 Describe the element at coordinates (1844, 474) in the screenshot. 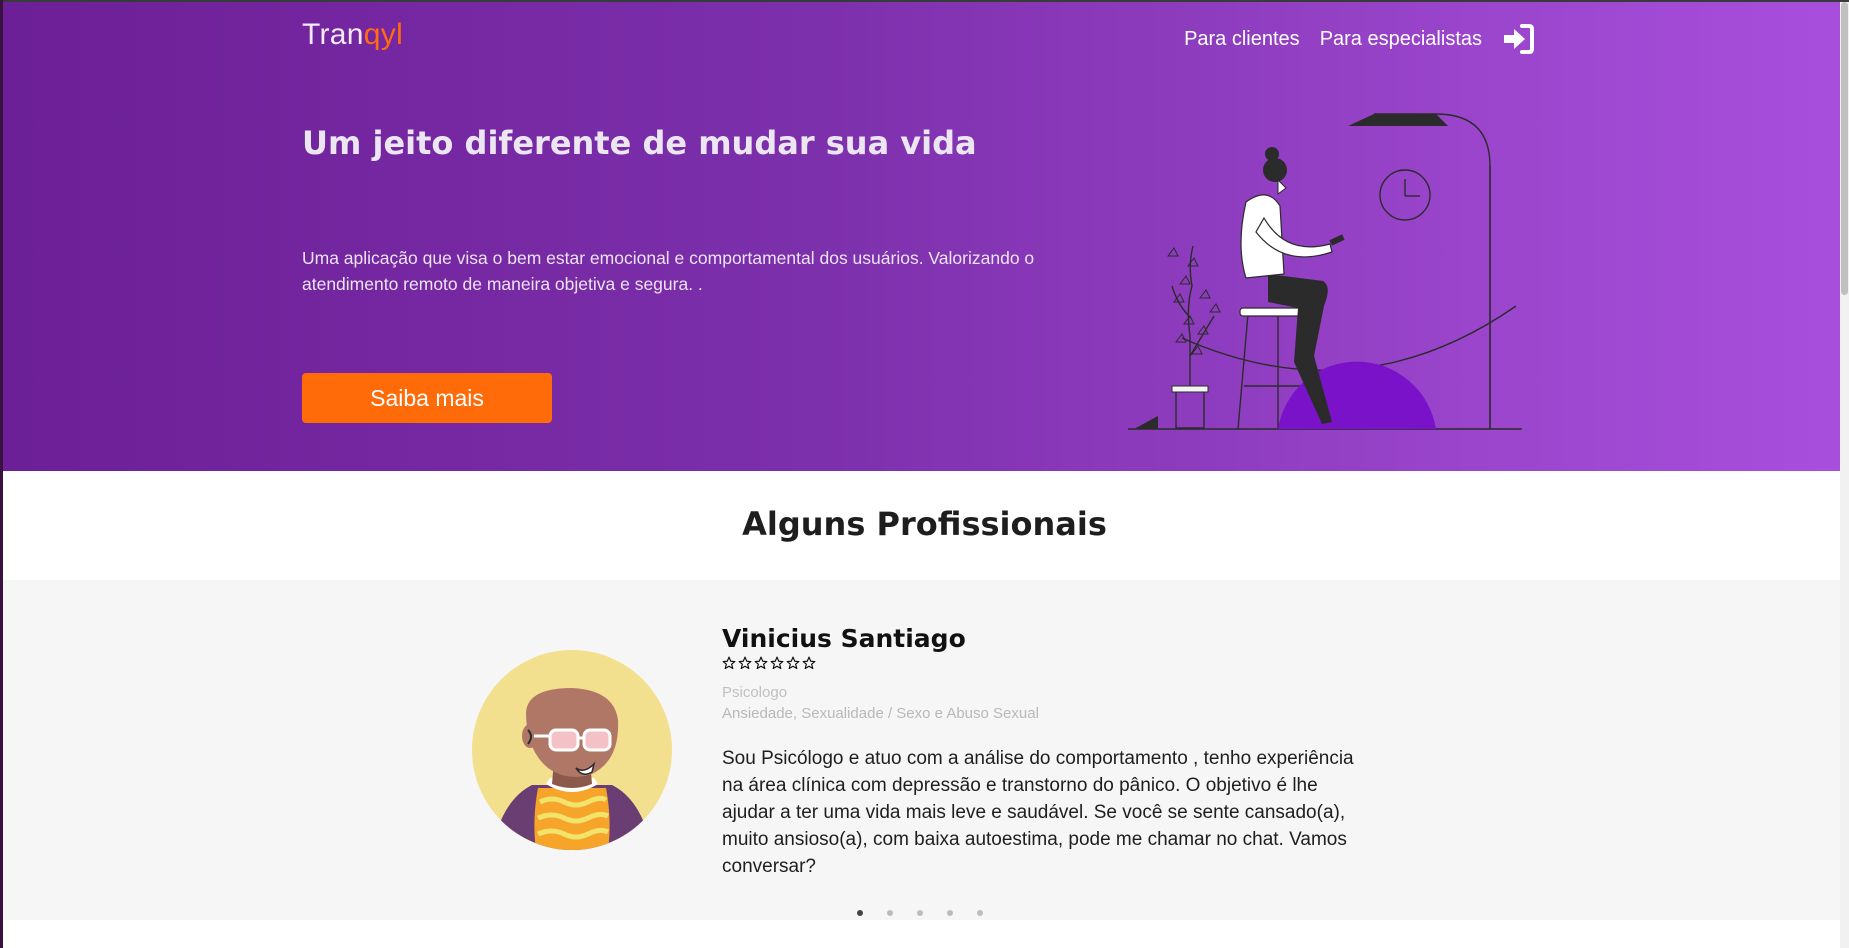

I see `page-scrollbar` at that location.